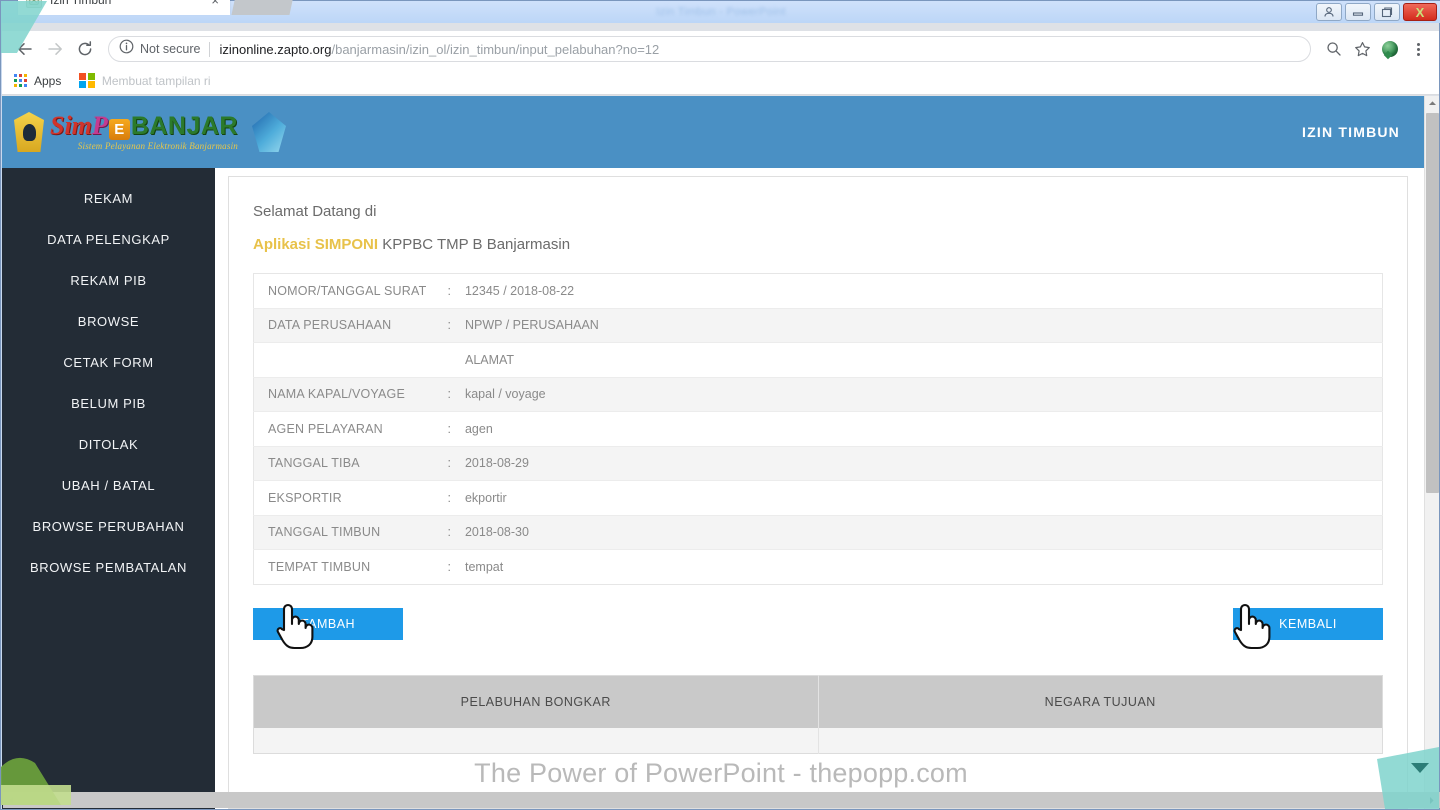 This screenshot has width=1440, height=810. I want to click on cell-pelabuhan-bongkar, so click(536, 740).